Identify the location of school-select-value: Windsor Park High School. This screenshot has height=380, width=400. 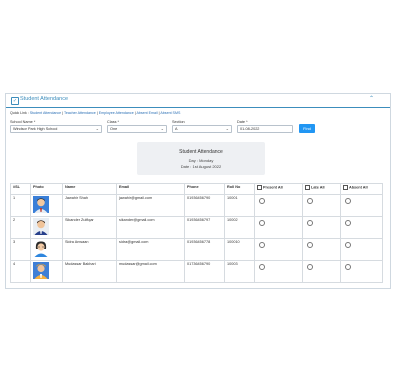
(35, 129).